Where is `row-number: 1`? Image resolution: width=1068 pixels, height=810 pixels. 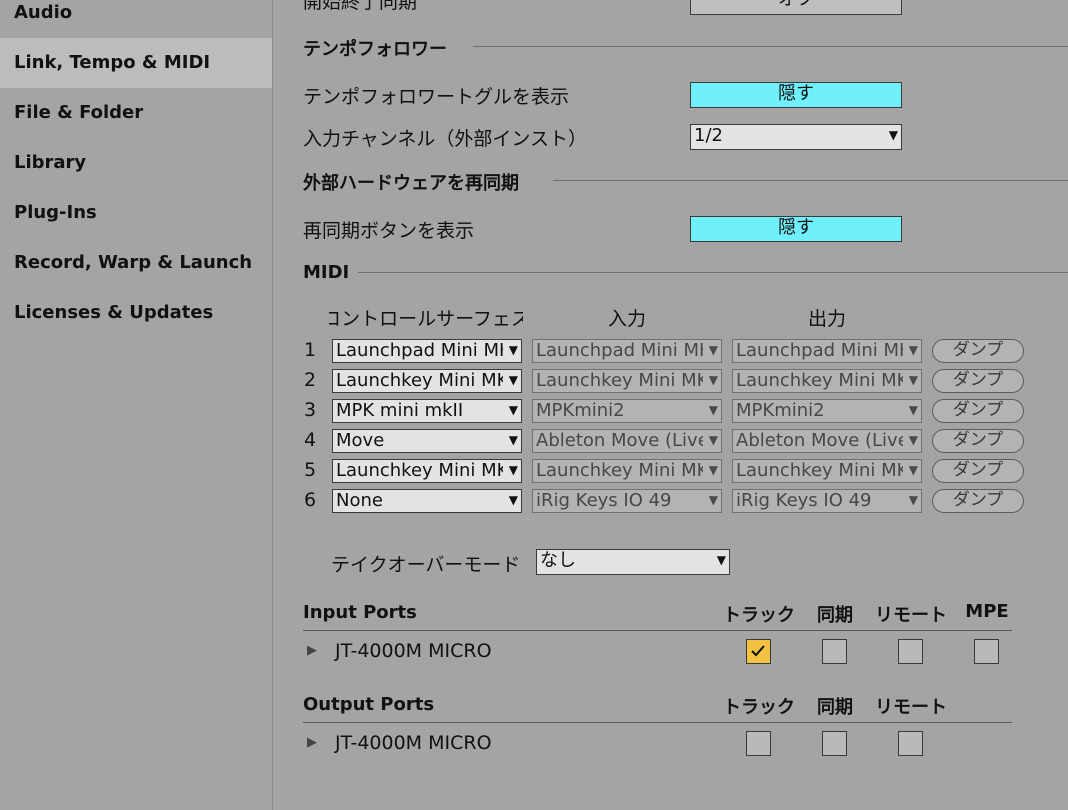 row-number: 1 is located at coordinates (310, 350).